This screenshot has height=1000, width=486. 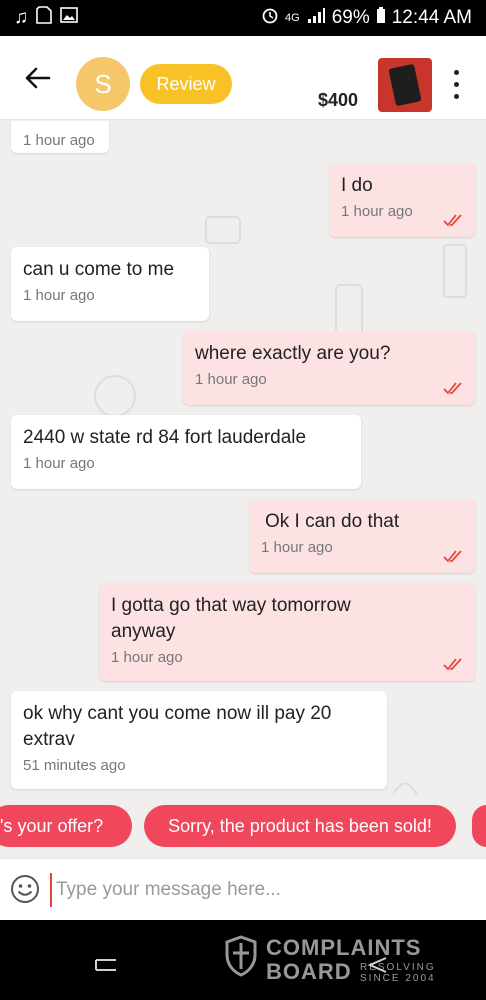 I want to click on quick-reply-offer: 's your offer?, so click(x=66, y=826).